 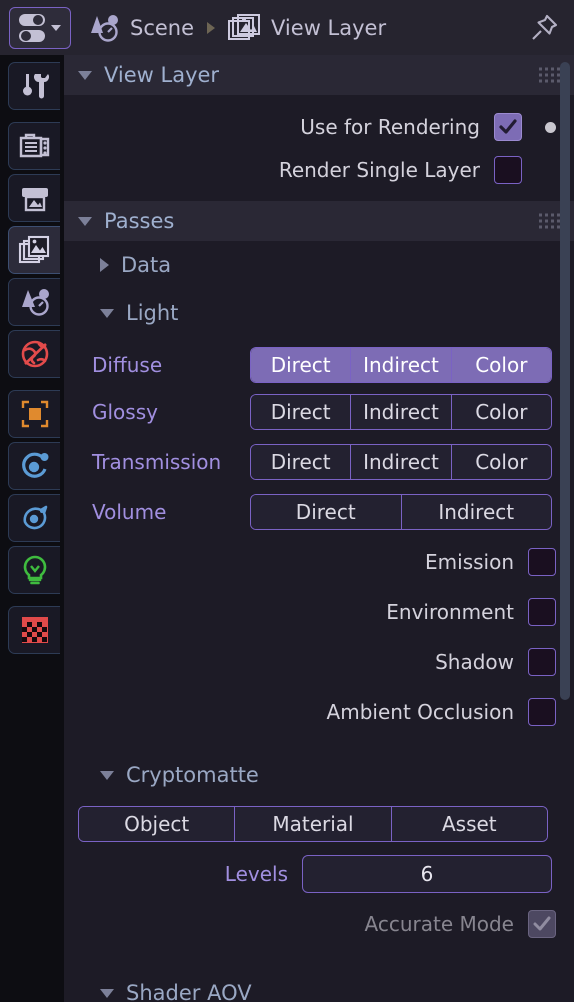 I want to click on toggle-volume-direct: Direct, so click(x=326, y=512).